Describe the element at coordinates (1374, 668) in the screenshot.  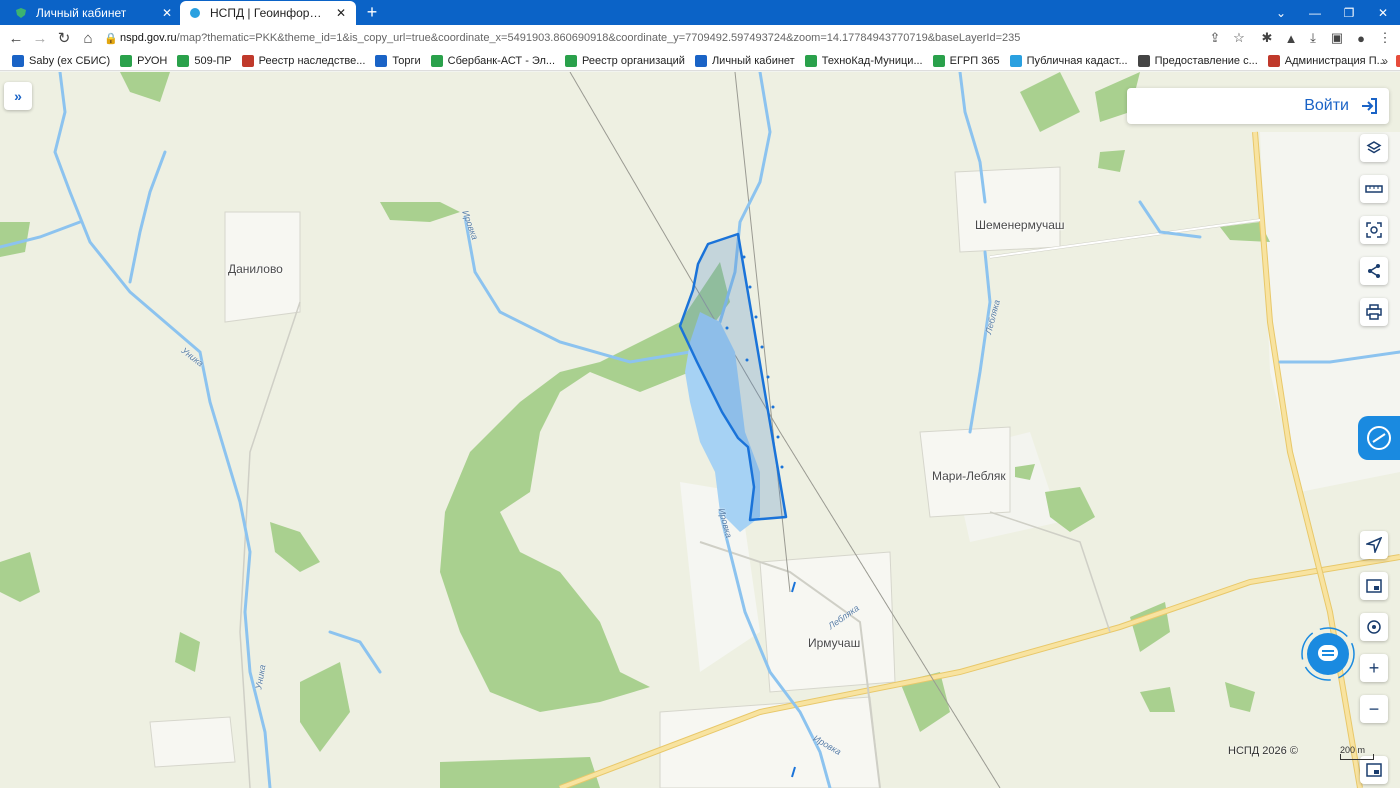
I see `zoom-in-button: +` at that location.